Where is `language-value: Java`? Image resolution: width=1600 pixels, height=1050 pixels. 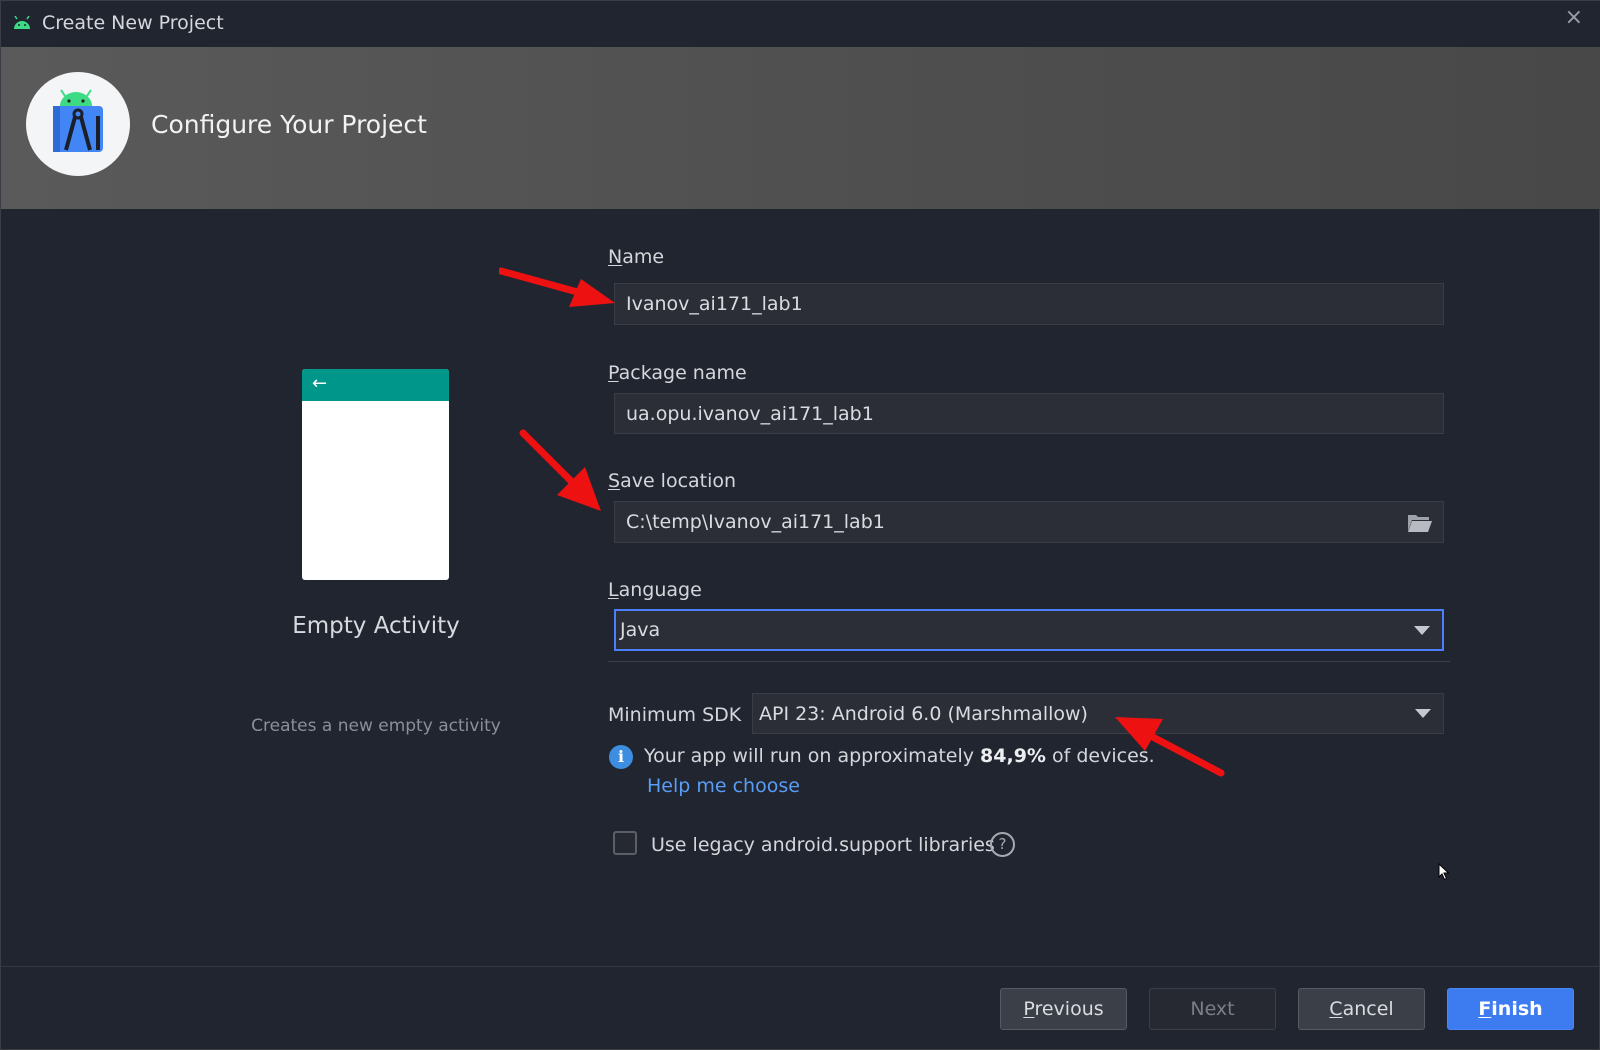 language-value: Java is located at coordinates (640, 630).